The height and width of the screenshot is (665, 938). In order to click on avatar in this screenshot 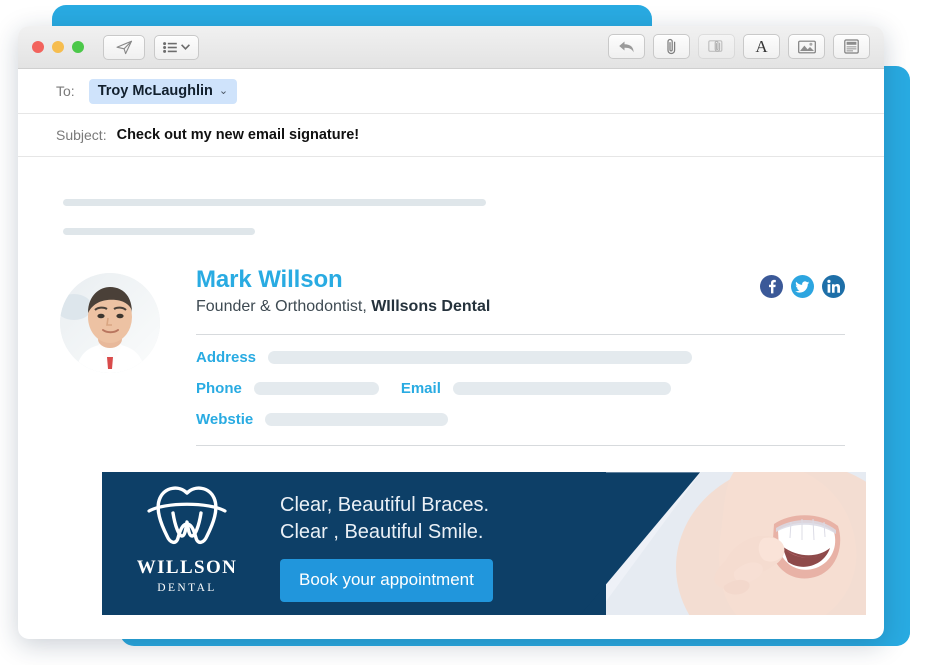, I will do `click(110, 323)`.